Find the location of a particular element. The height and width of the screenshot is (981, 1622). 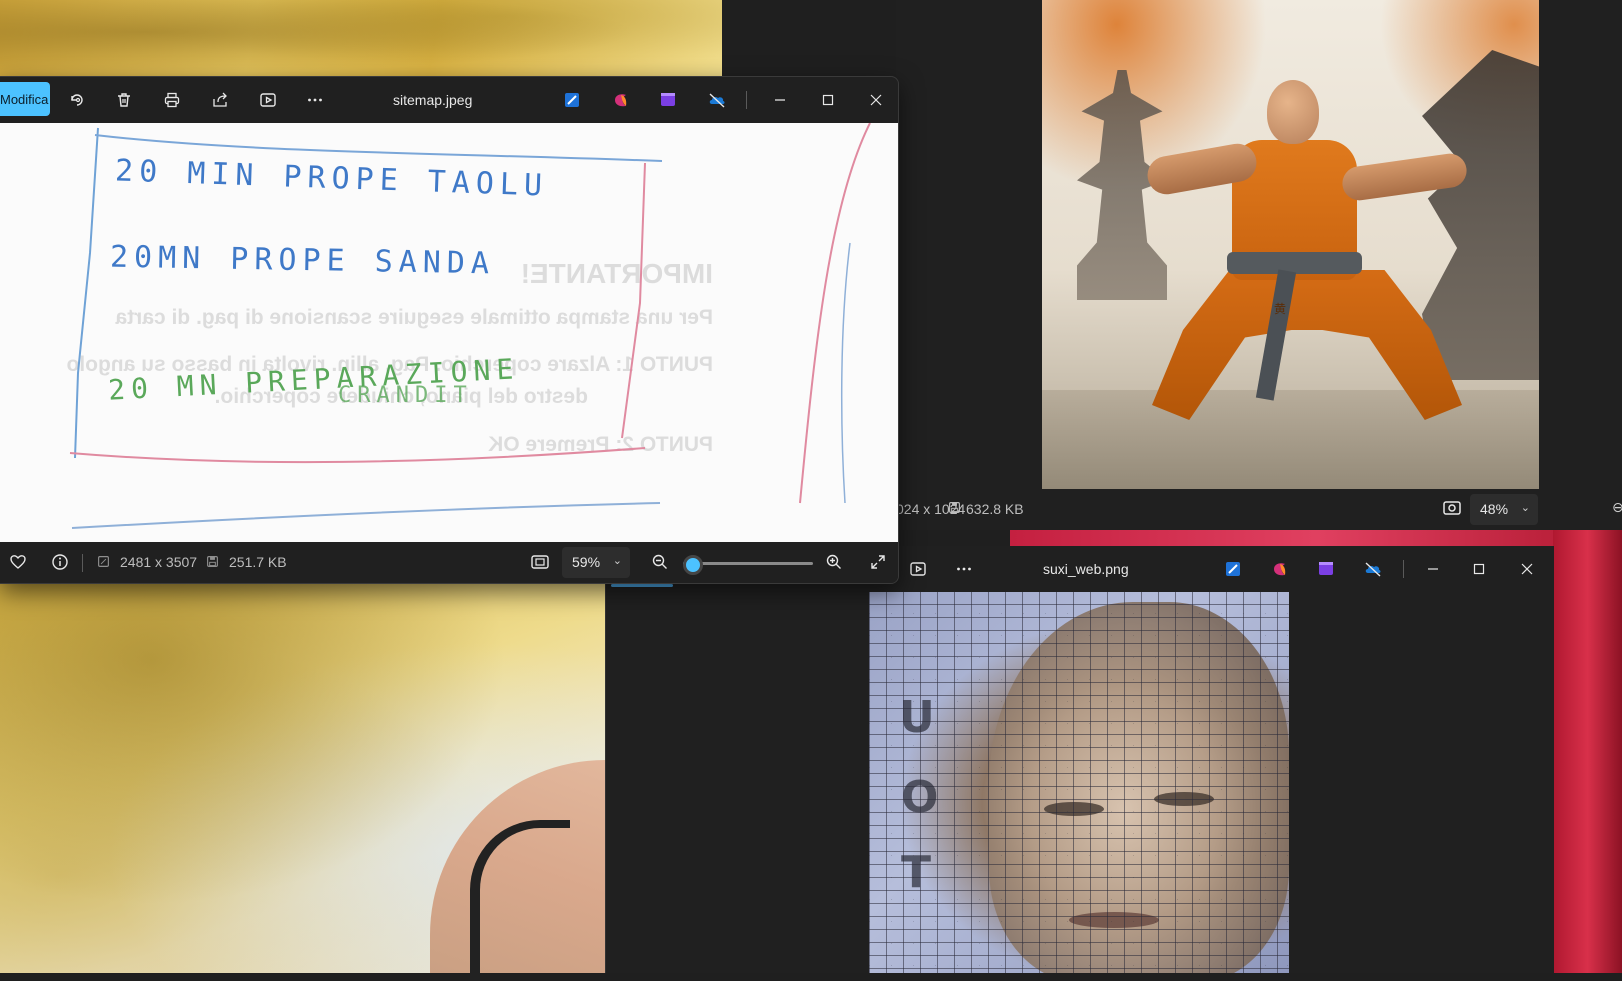

file-size: 632.8 KB is located at coordinates (995, 509).